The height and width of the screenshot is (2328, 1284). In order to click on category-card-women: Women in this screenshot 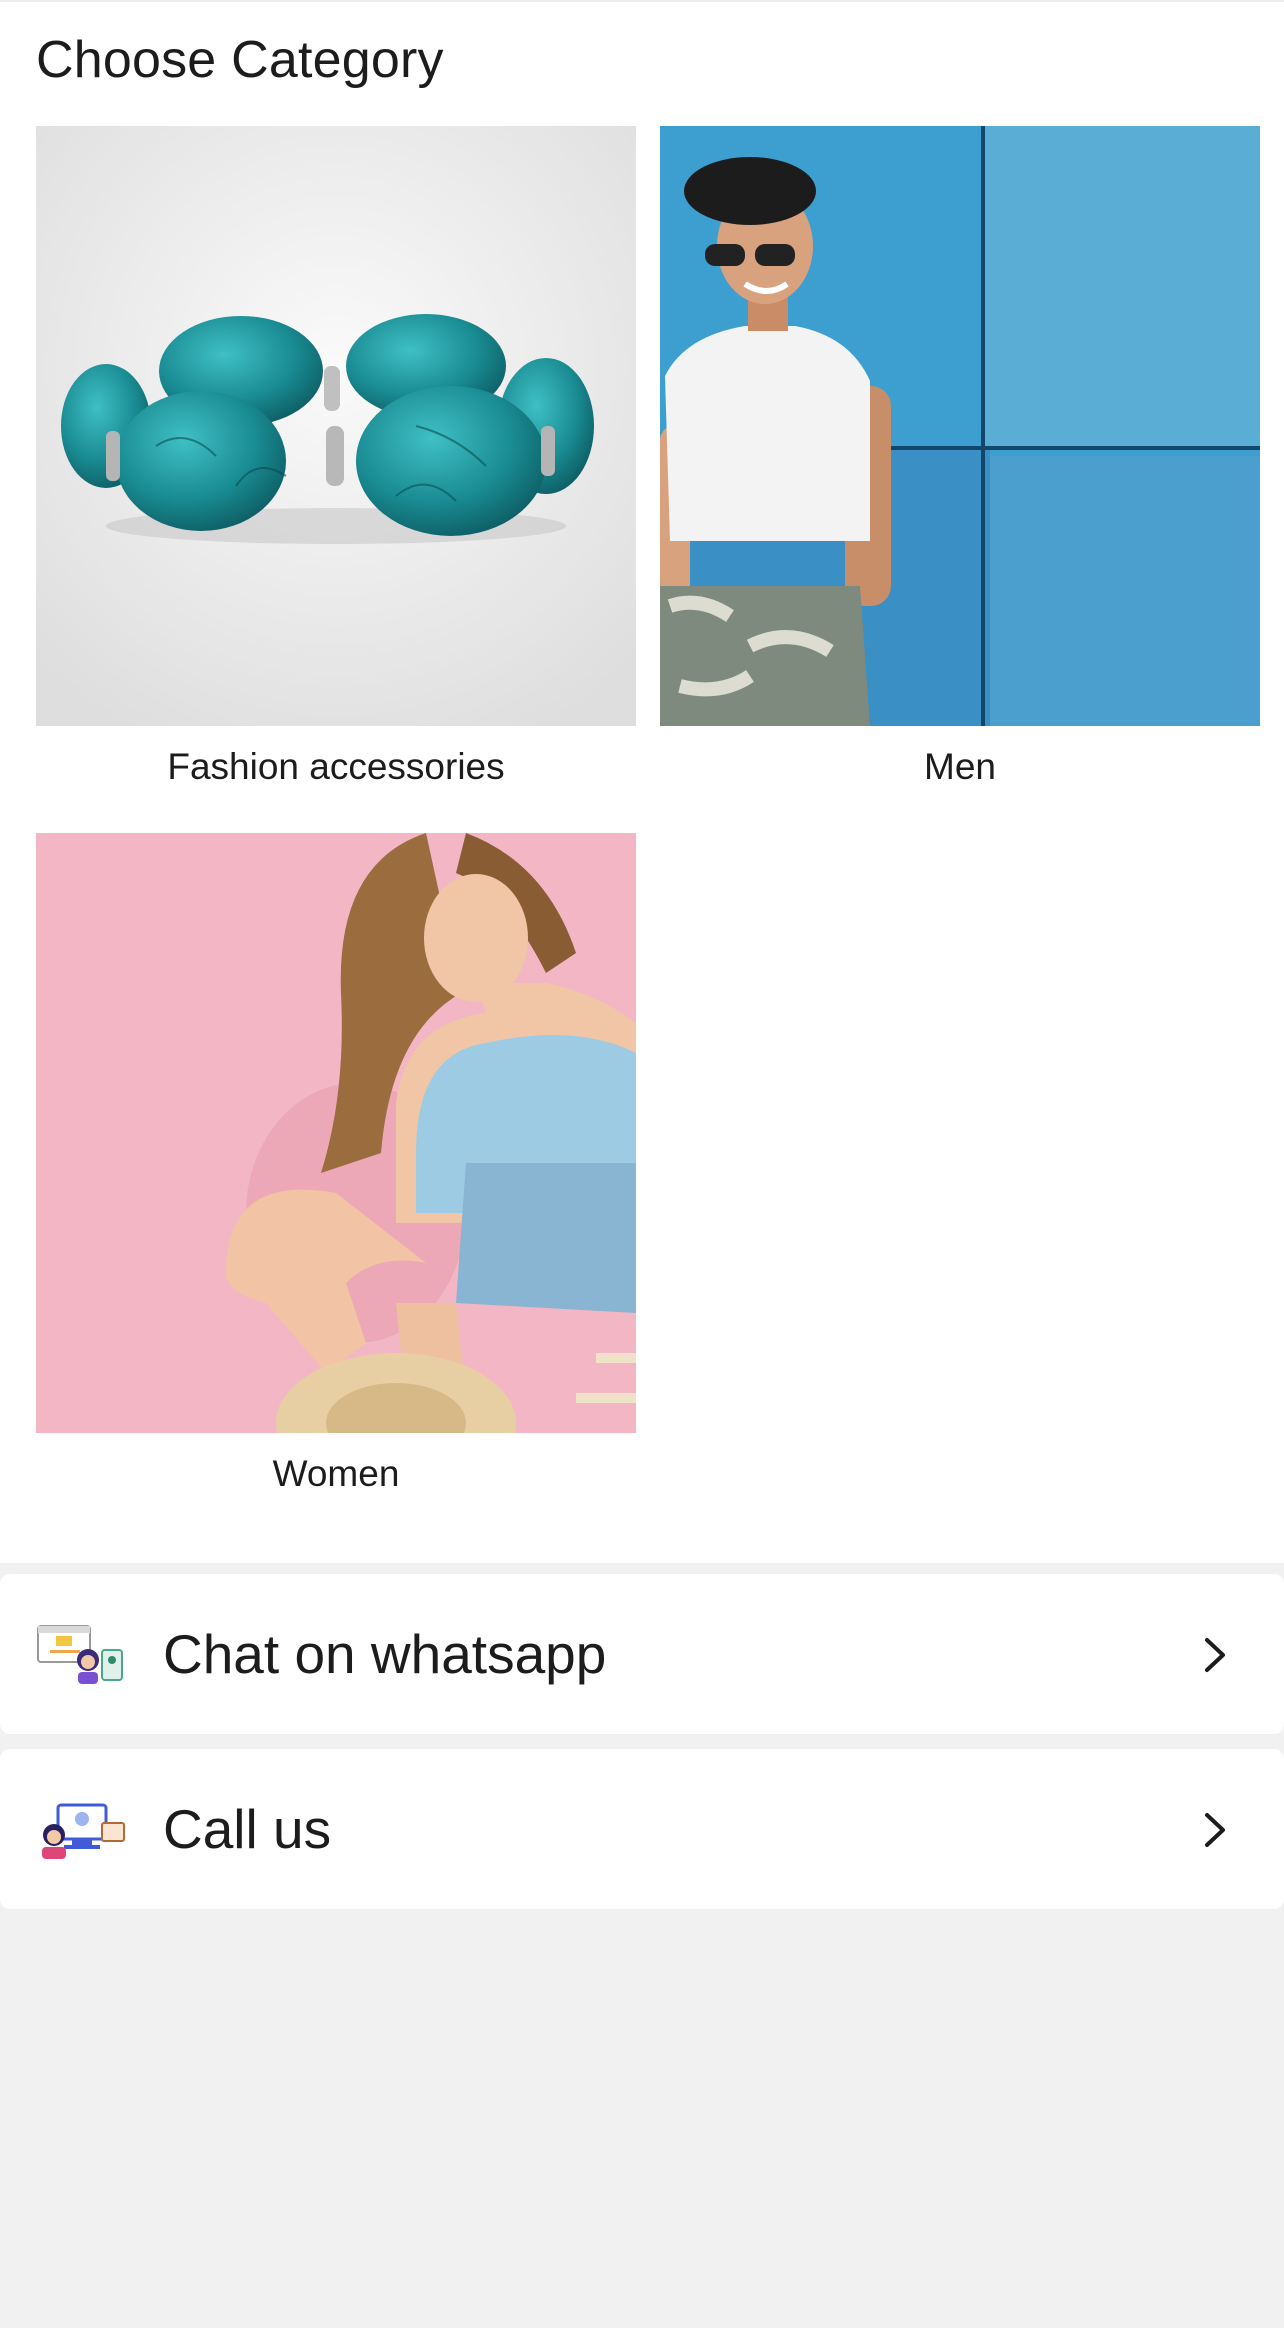, I will do `click(336, 1164)`.